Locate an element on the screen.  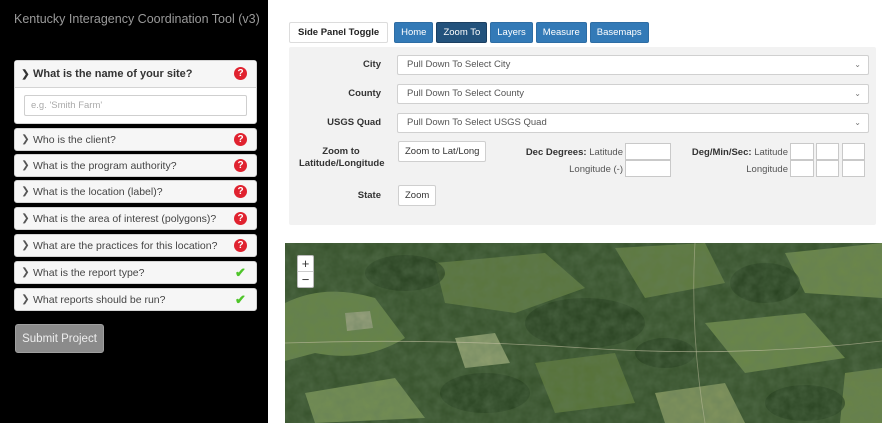
zoom-to-button: Zoom To is located at coordinates (462, 32).